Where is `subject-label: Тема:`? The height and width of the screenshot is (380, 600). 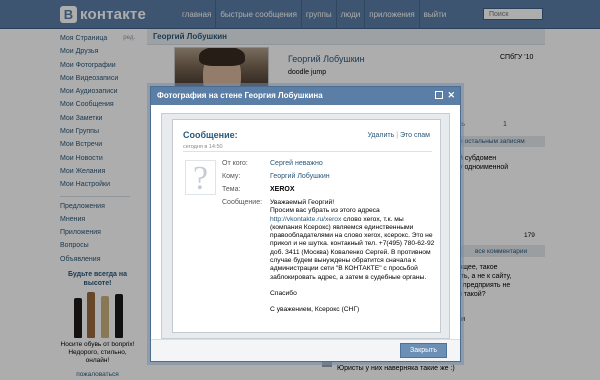
subject-label: Тема: is located at coordinates (231, 189).